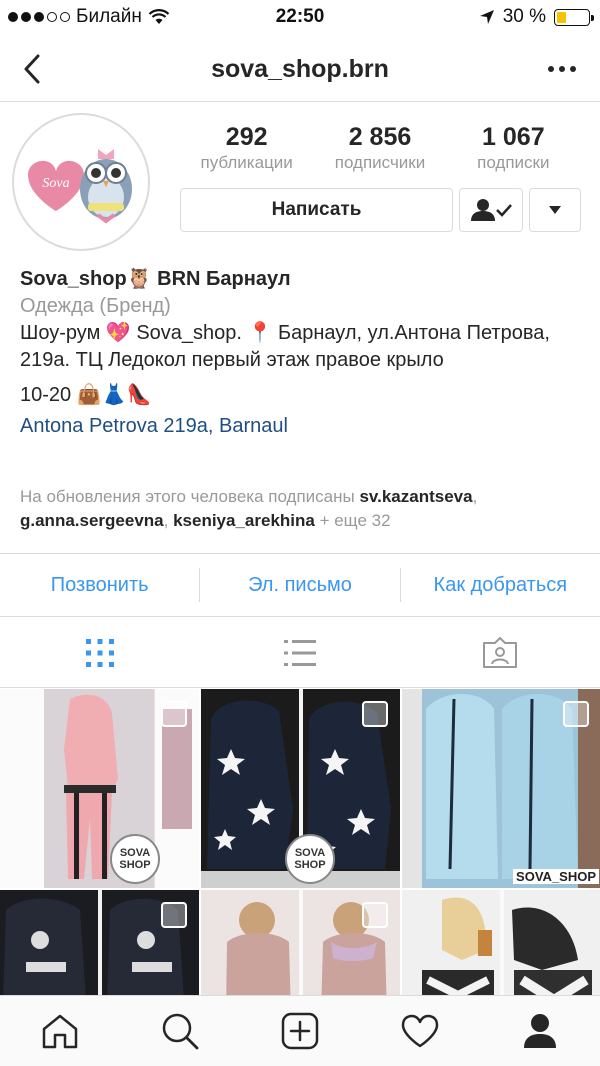 The height and width of the screenshot is (1066, 600). I want to click on message-button: Написать, so click(316, 210).